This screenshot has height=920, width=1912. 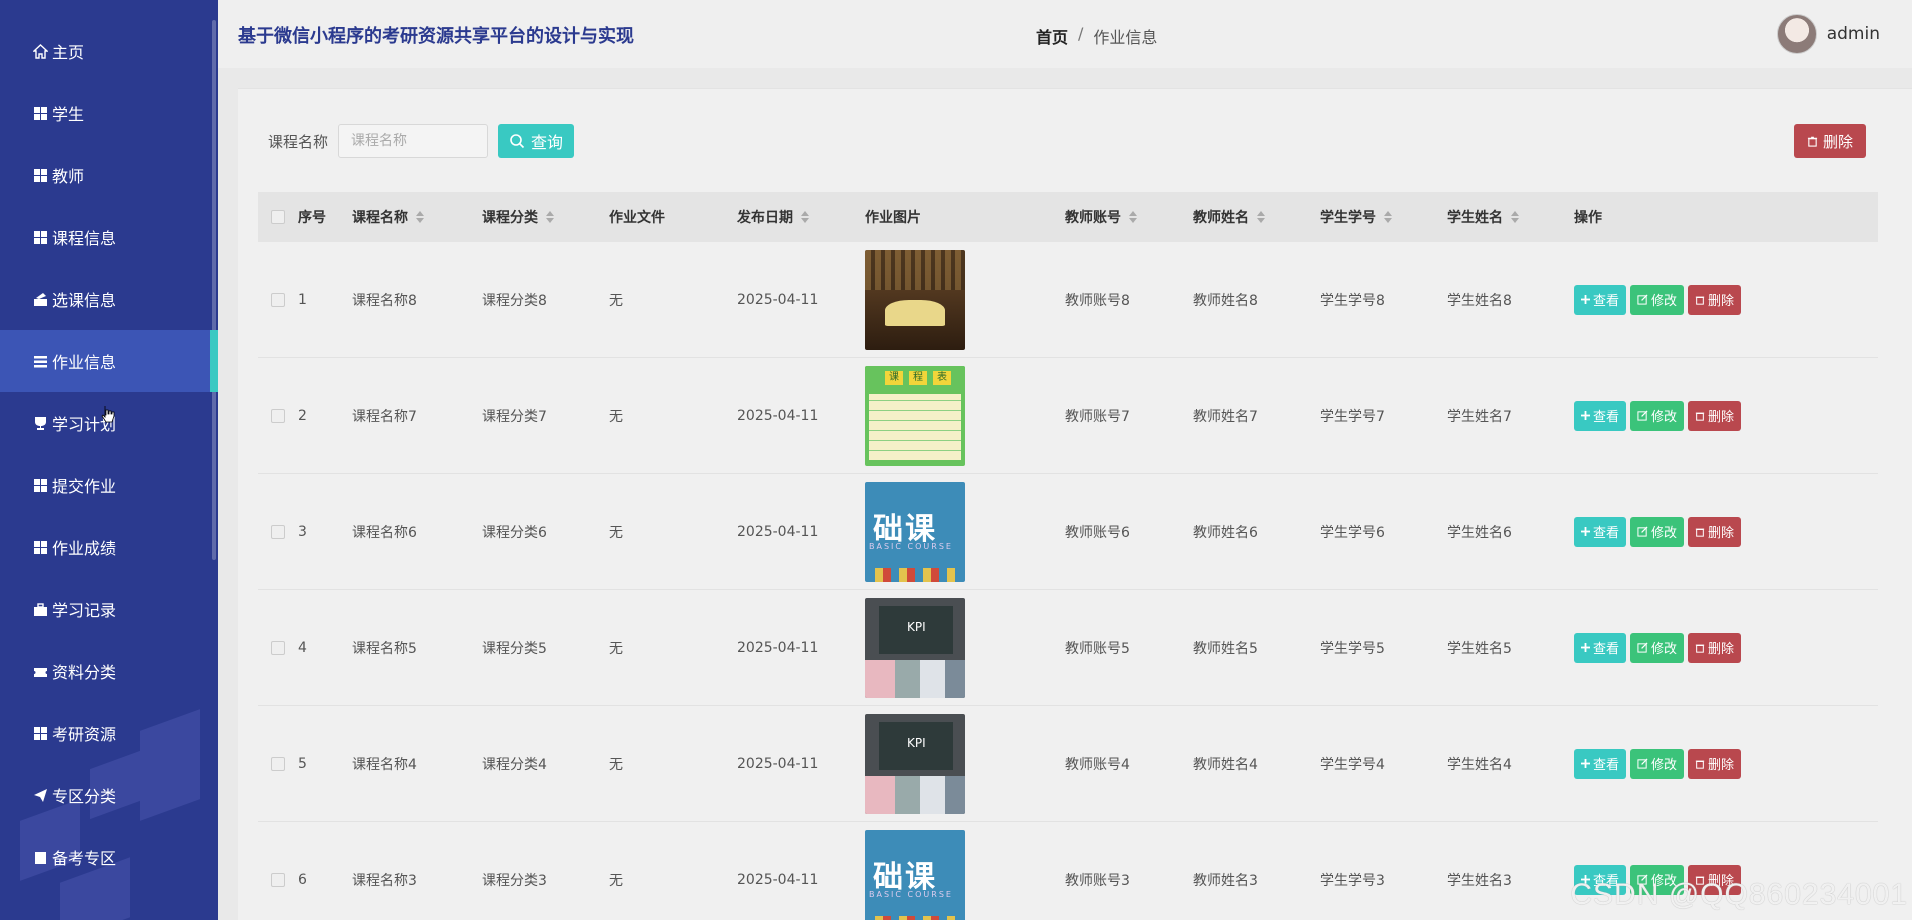 I want to click on header-student-no: 学生学号, so click(x=1383, y=217).